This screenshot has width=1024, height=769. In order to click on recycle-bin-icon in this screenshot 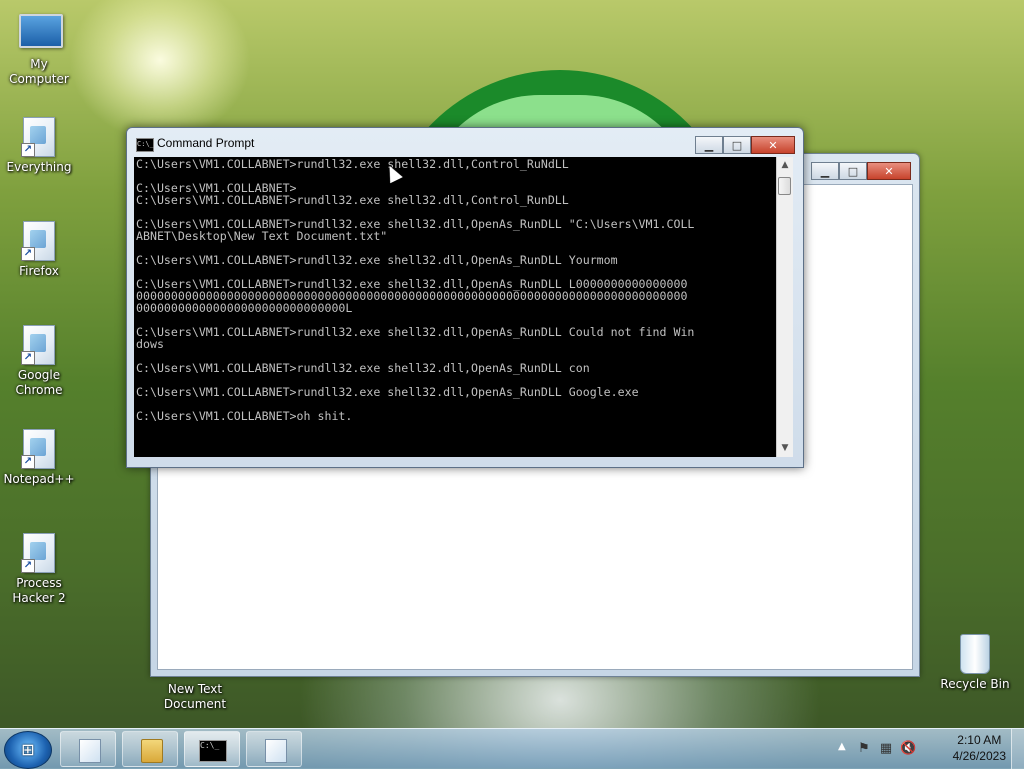, I will do `click(975, 654)`.